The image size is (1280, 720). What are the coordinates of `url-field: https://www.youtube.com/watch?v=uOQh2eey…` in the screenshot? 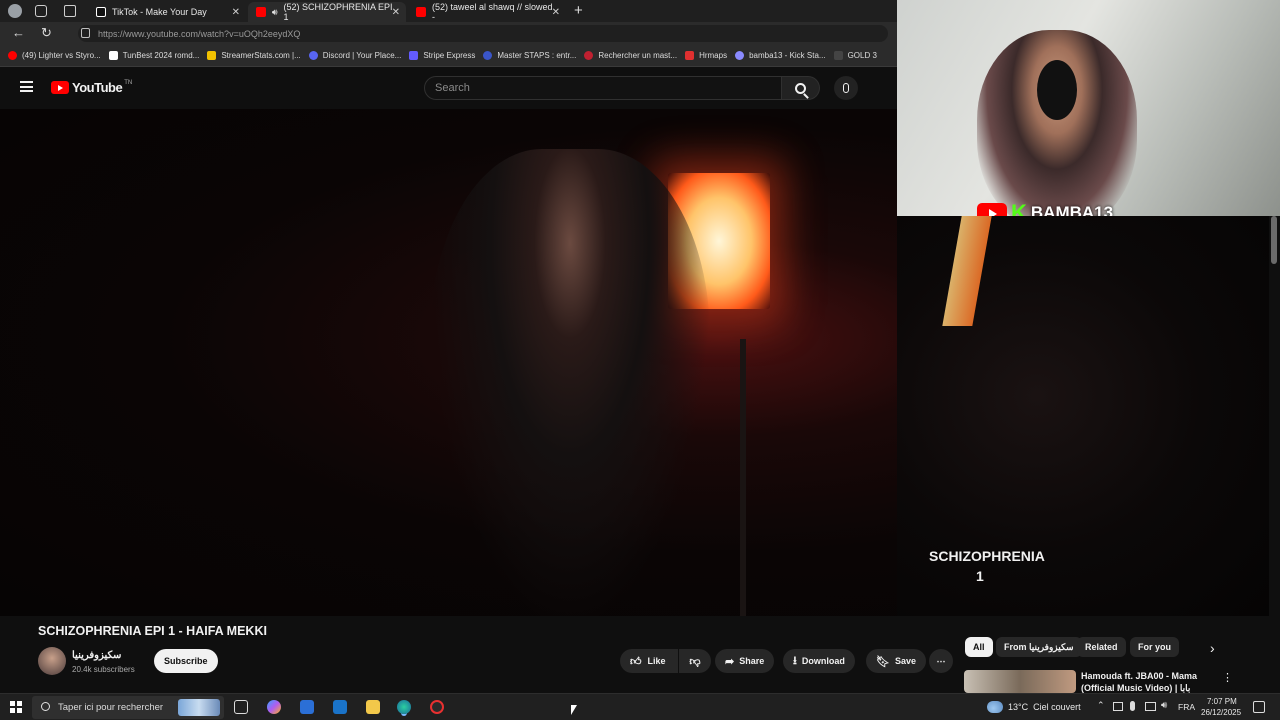 It's located at (483, 33).